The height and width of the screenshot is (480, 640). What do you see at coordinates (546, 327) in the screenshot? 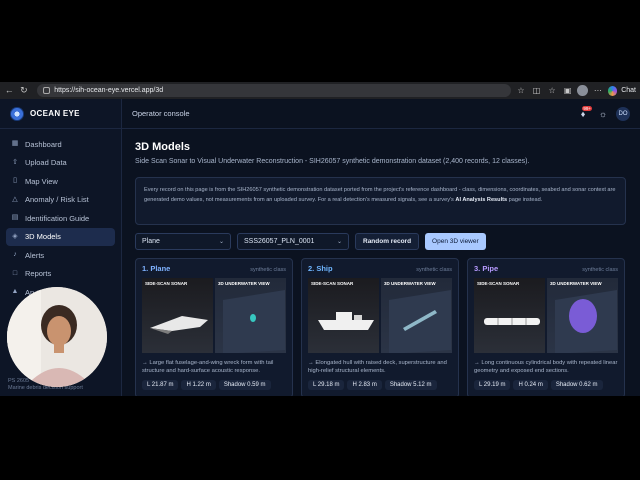
I see `model-card-pipe: 3. Pipe synthetic class SIDE-SCAN SONAR` at bounding box center [546, 327].